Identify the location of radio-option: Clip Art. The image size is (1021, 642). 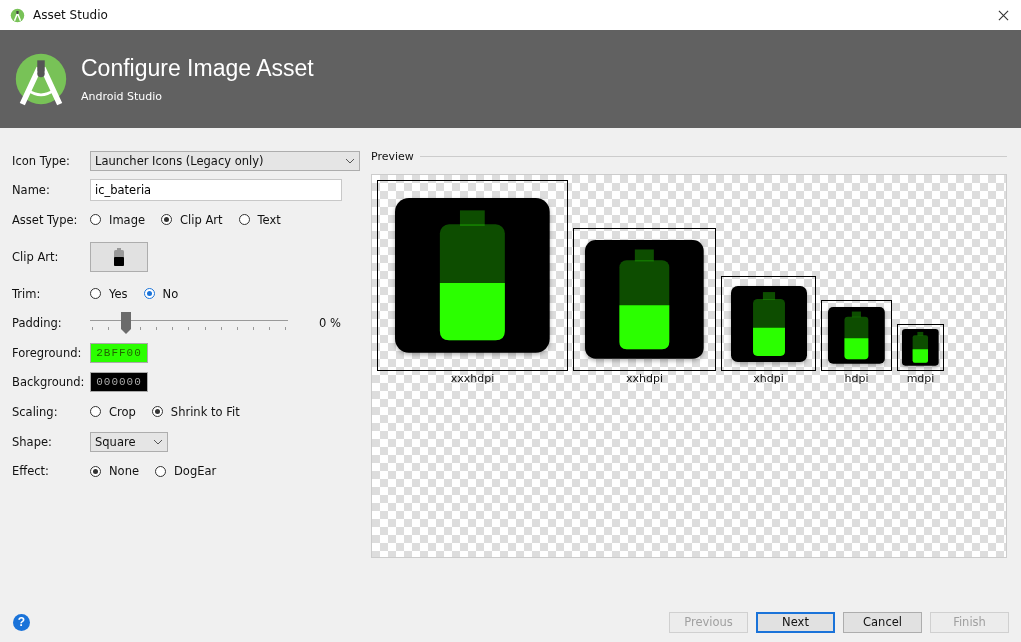
(192, 220).